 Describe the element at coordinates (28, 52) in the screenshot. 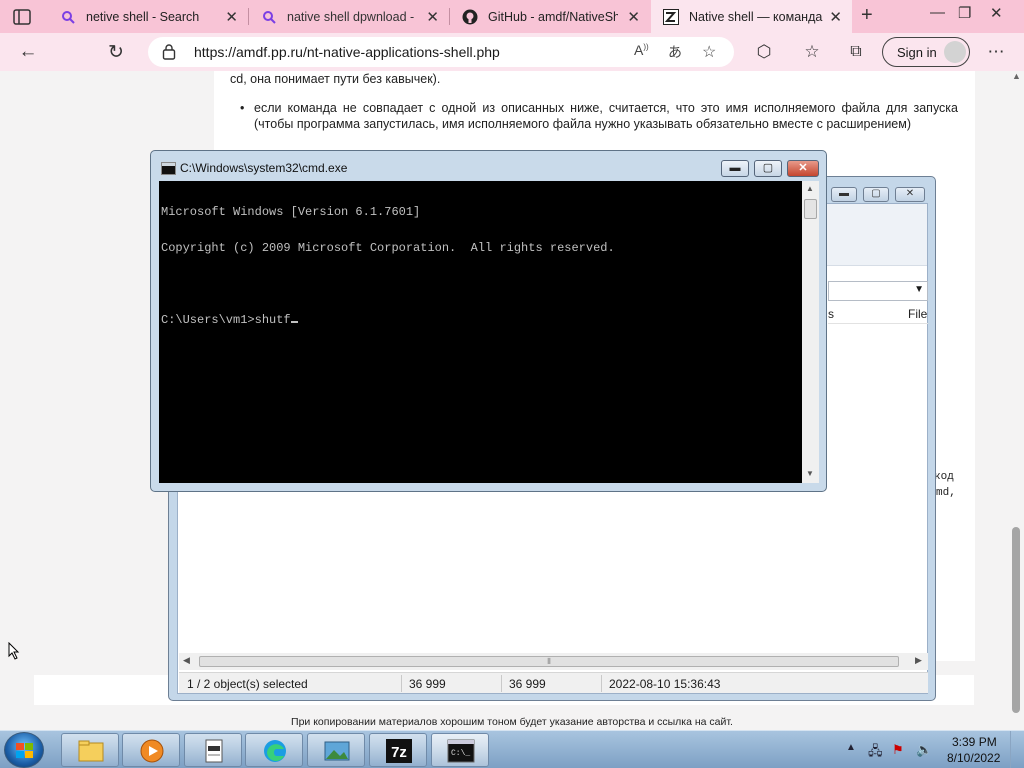

I see `back-icon: ←` at that location.